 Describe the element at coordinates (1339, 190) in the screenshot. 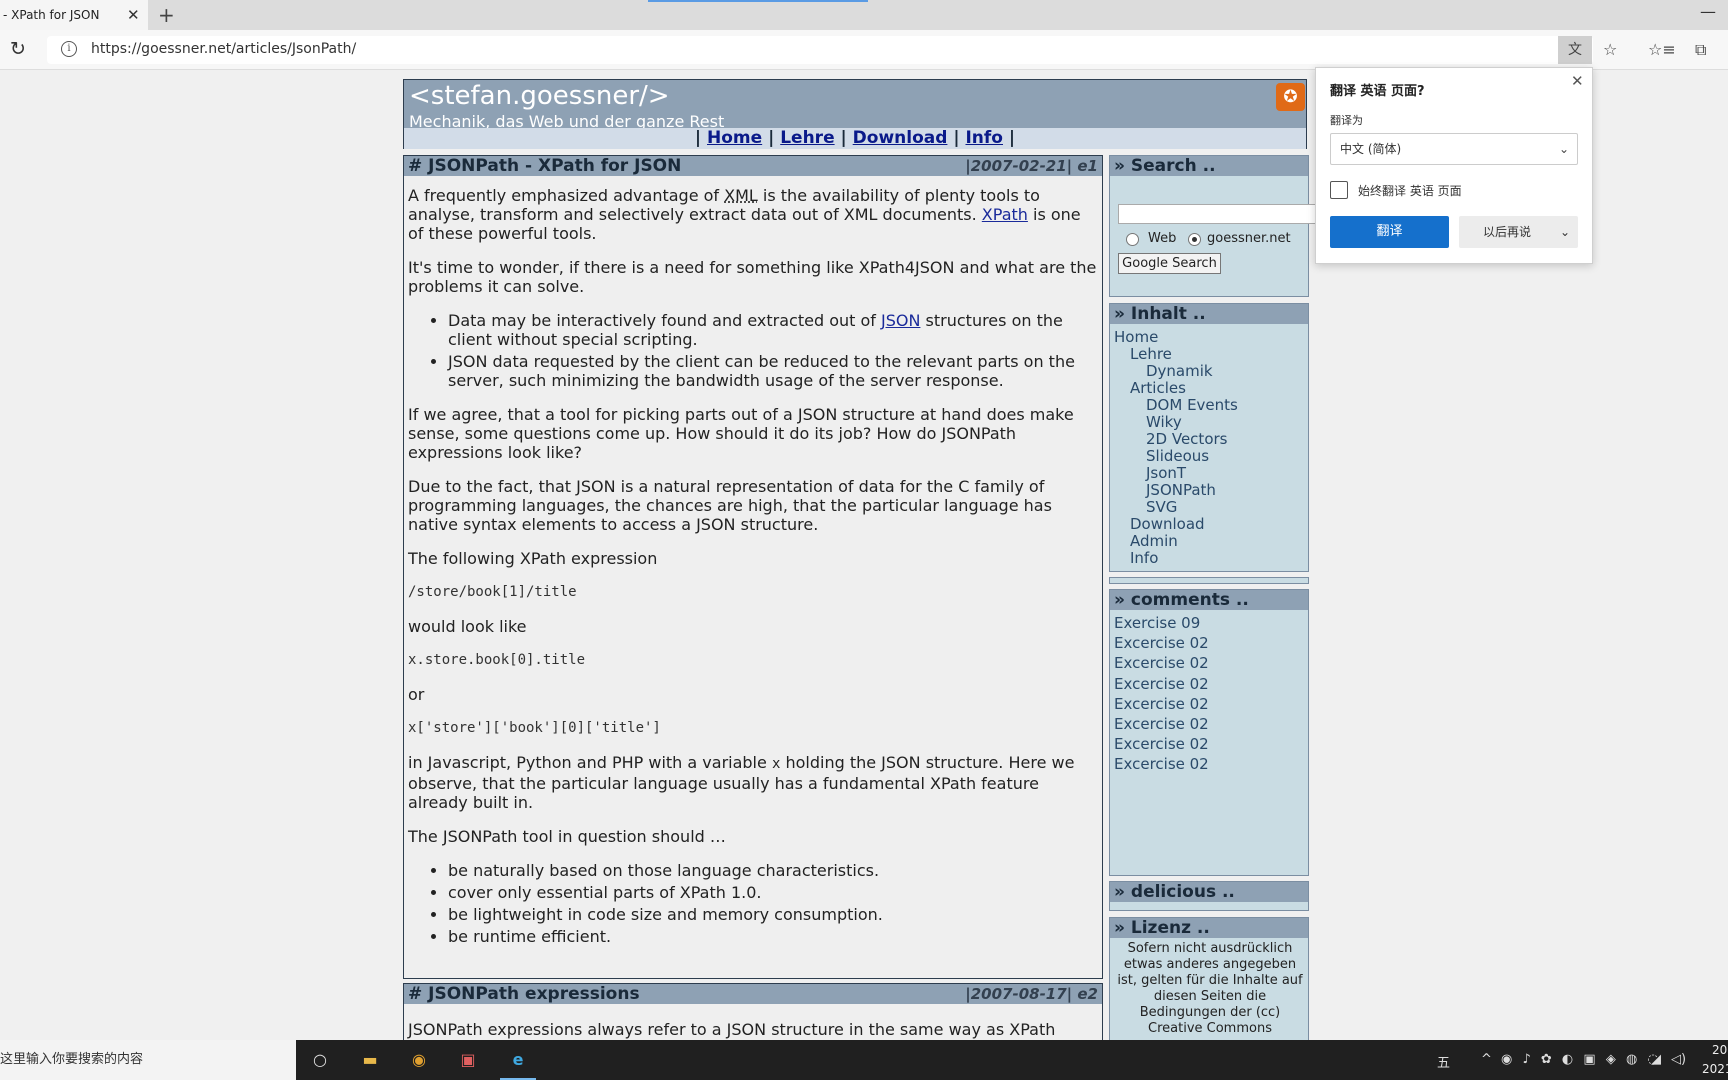

I see `always-translate-checkbox` at that location.